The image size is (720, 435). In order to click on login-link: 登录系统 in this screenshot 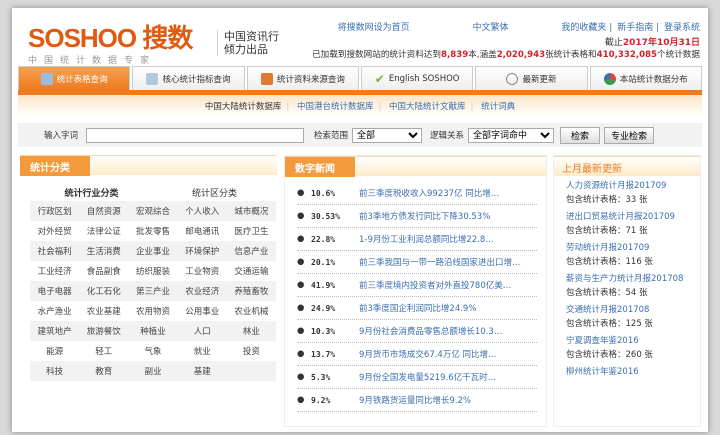, I will do `click(682, 28)`.